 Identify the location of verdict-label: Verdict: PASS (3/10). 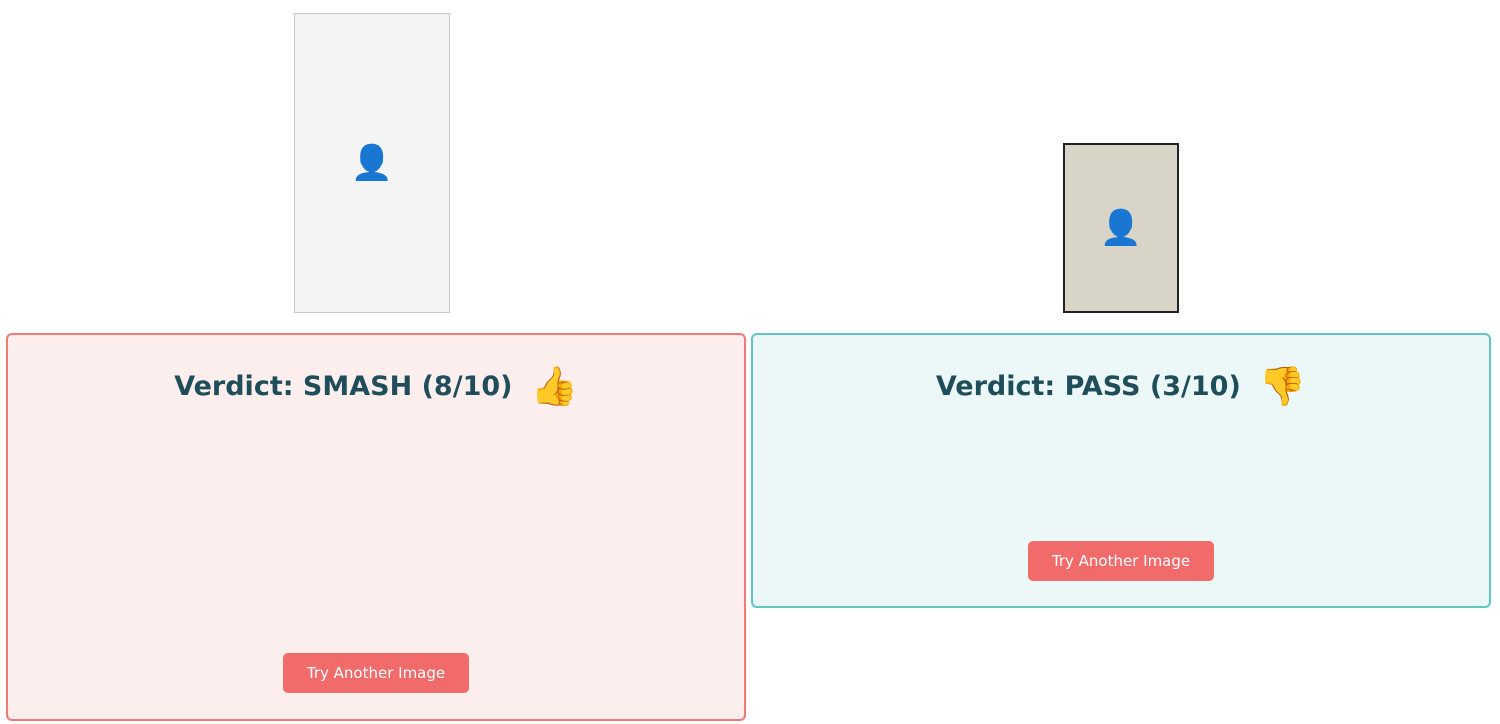
(1088, 386).